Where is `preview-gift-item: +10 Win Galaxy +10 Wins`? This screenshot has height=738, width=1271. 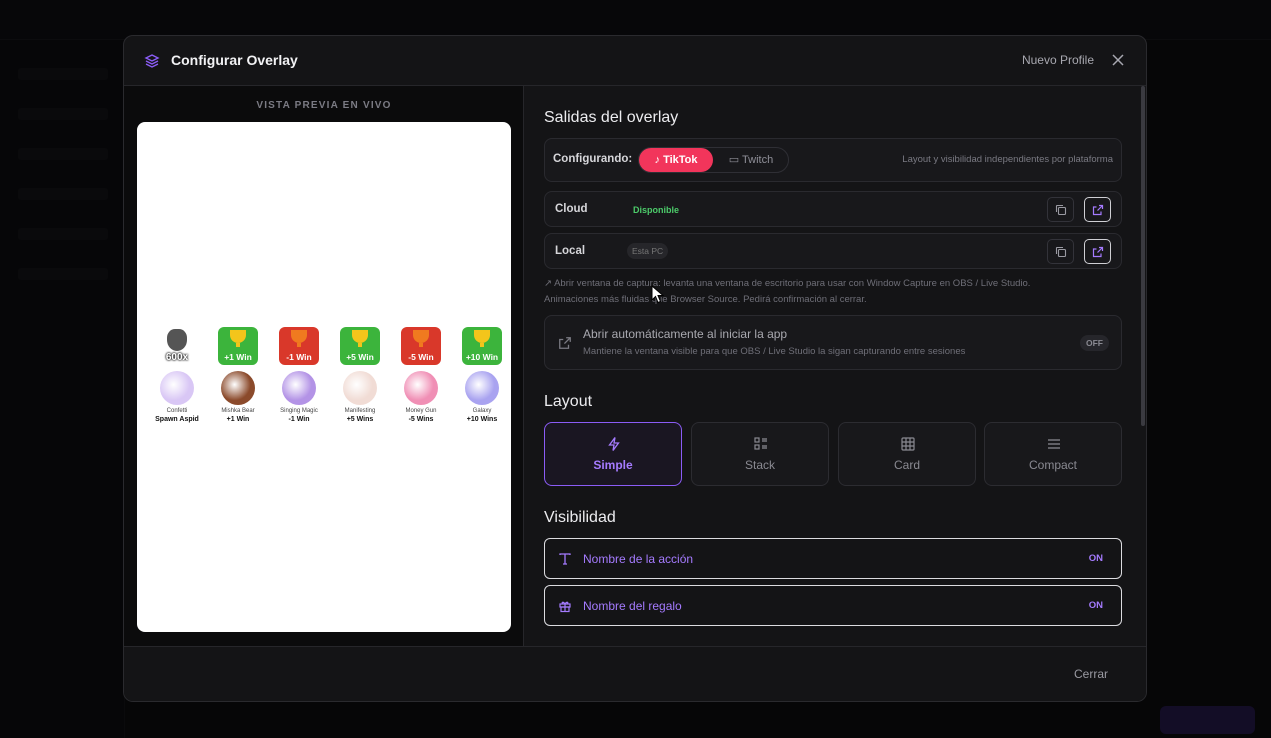 preview-gift-item: +10 Win Galaxy +10 Wins is located at coordinates (482, 375).